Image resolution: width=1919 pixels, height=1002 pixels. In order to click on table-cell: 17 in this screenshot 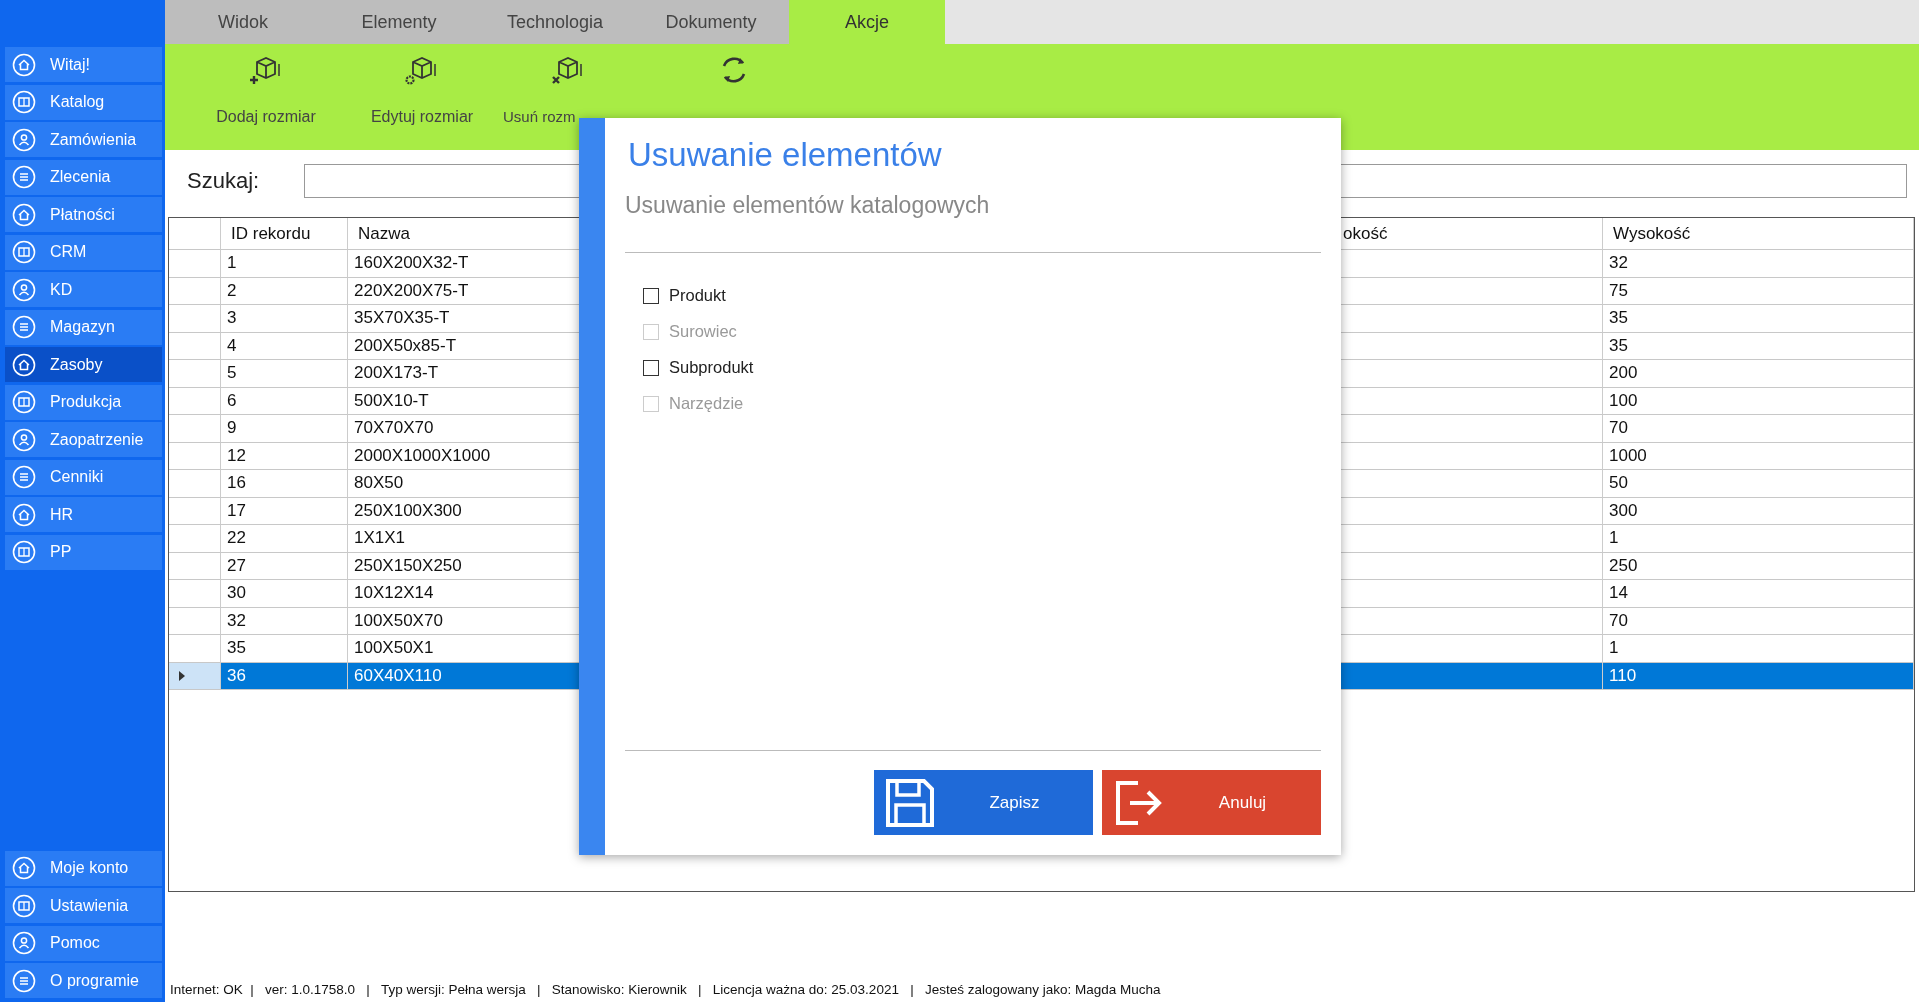, I will do `click(284, 511)`.